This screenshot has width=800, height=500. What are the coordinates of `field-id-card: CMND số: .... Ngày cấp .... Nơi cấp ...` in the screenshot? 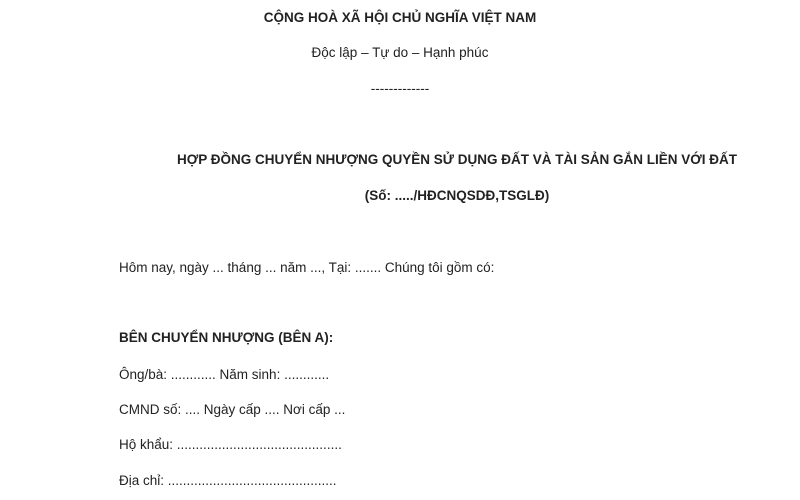 It's located at (232, 409).